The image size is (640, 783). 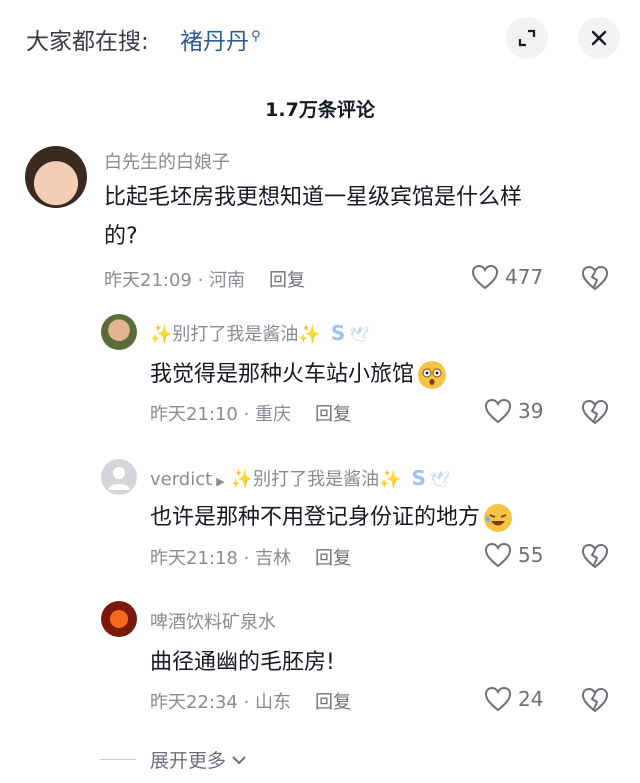 I want to click on like-count: 55, so click(x=531, y=555).